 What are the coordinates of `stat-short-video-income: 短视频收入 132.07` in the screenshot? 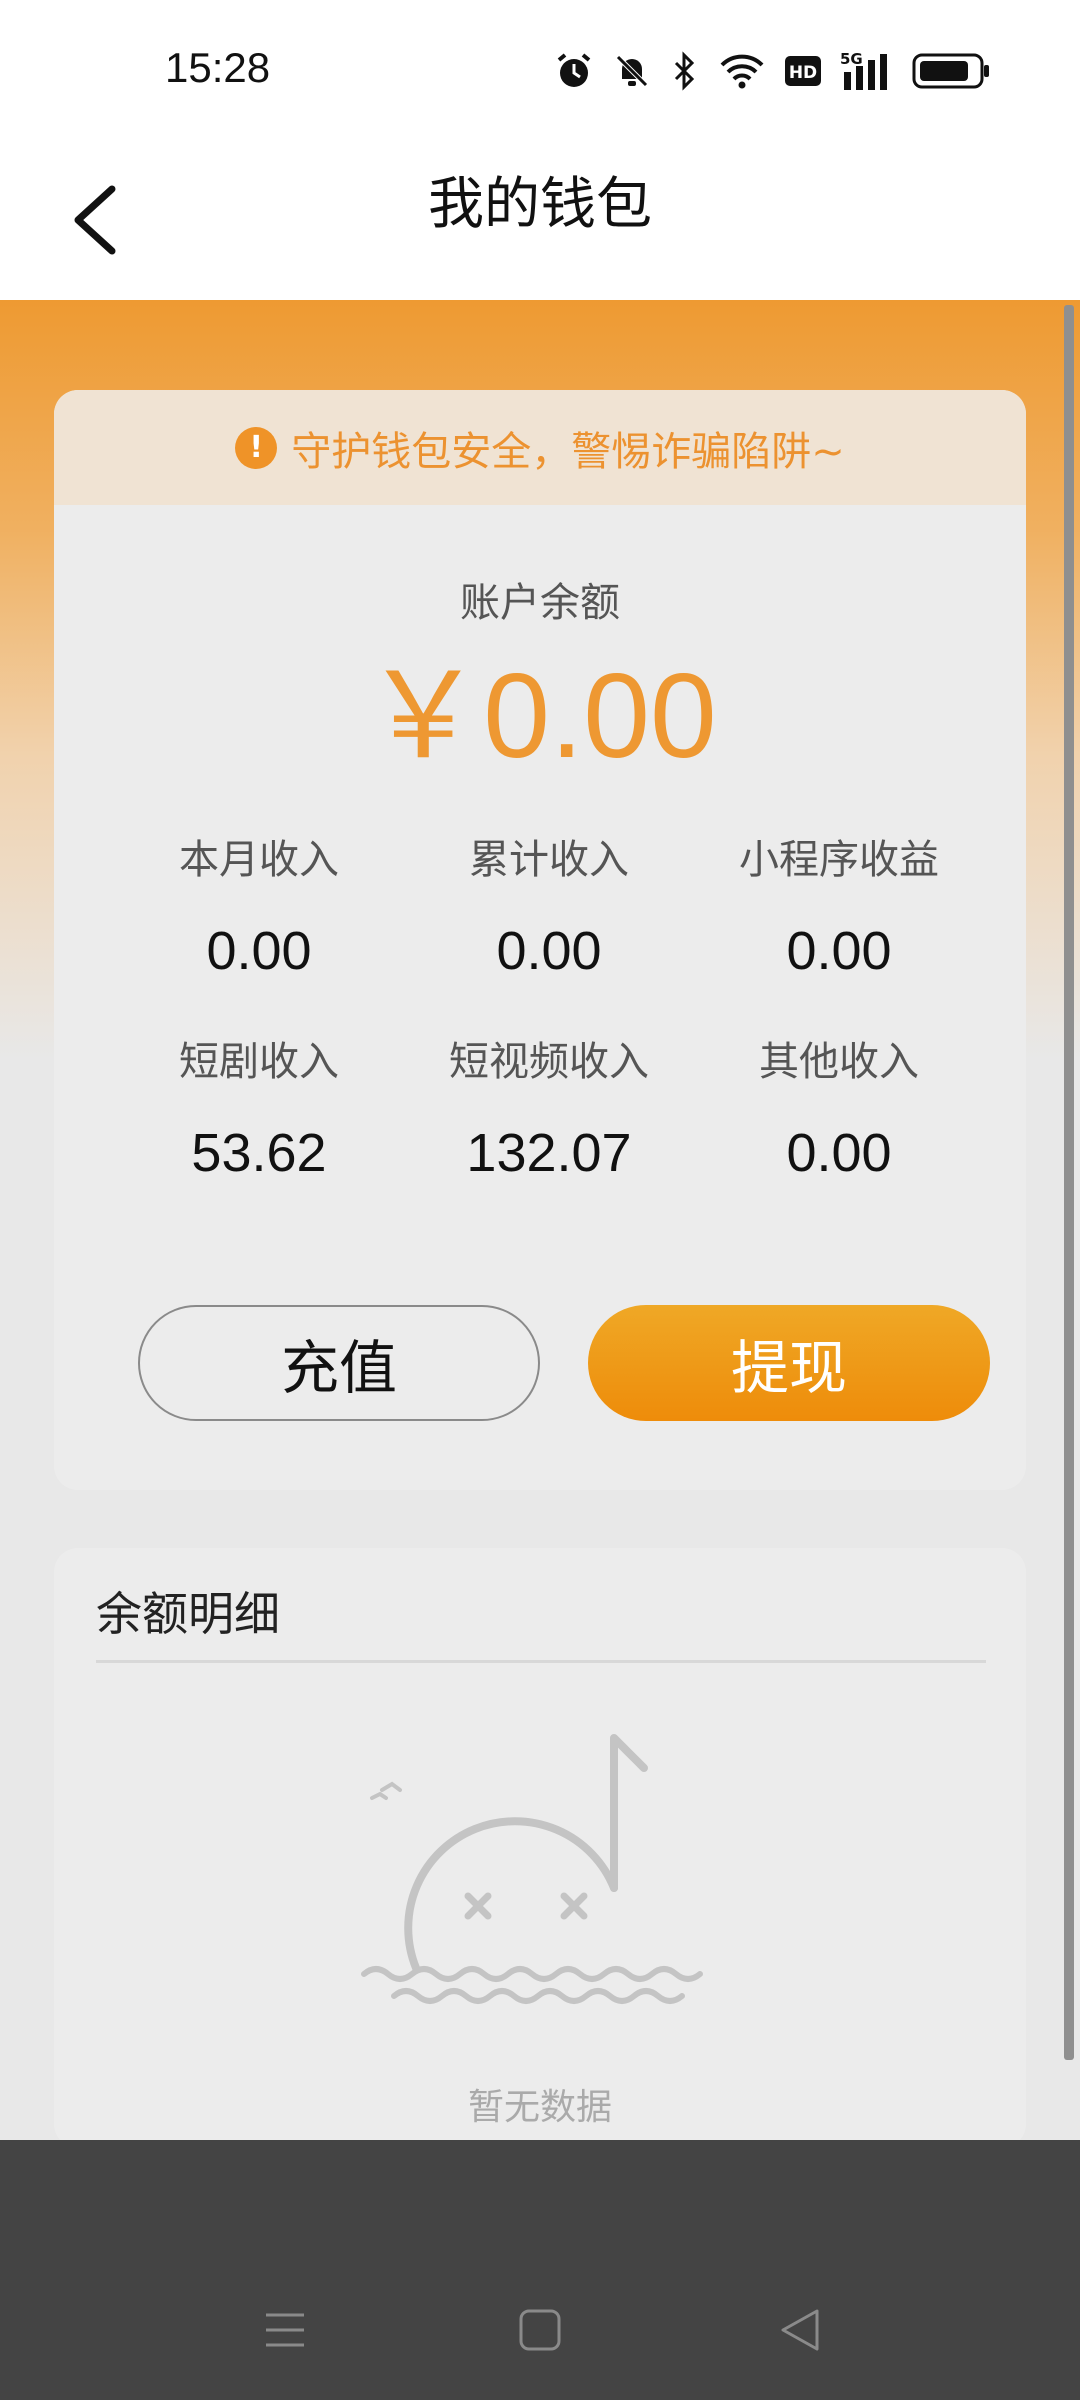 It's located at (549, 1108).